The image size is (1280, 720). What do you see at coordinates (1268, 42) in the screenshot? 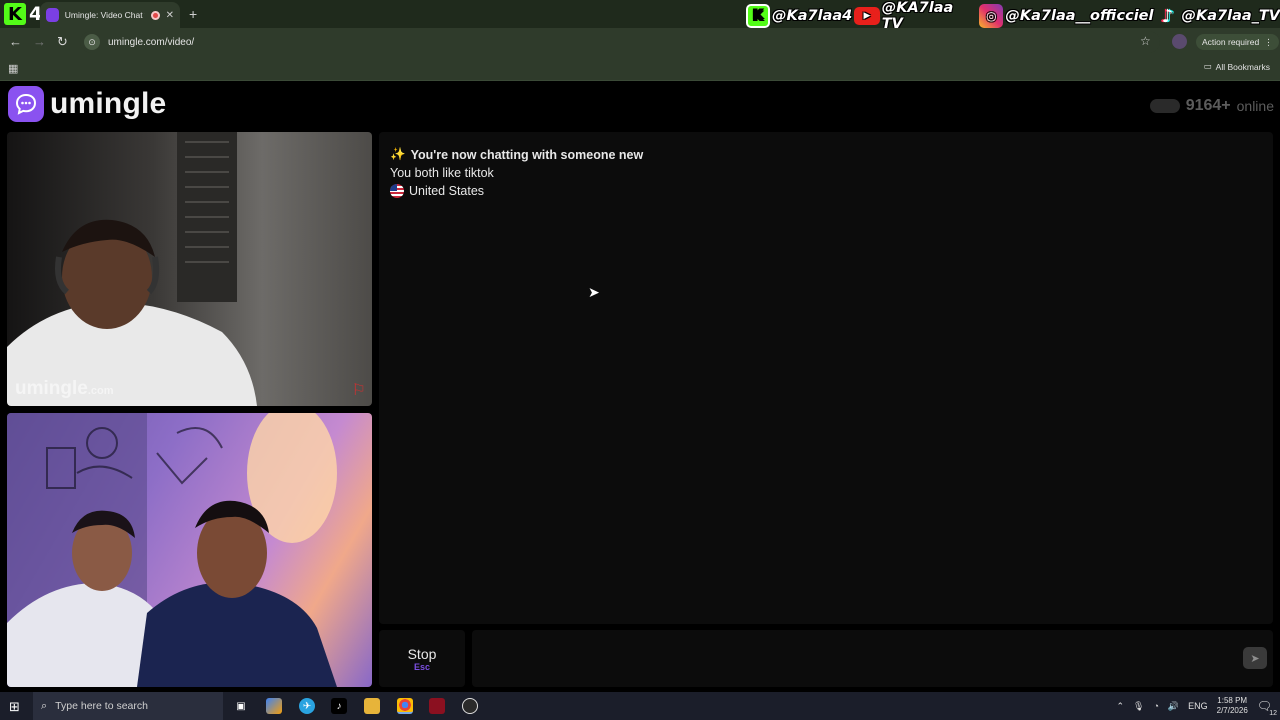
I see `more-menu-icon: ⋮` at bounding box center [1268, 42].